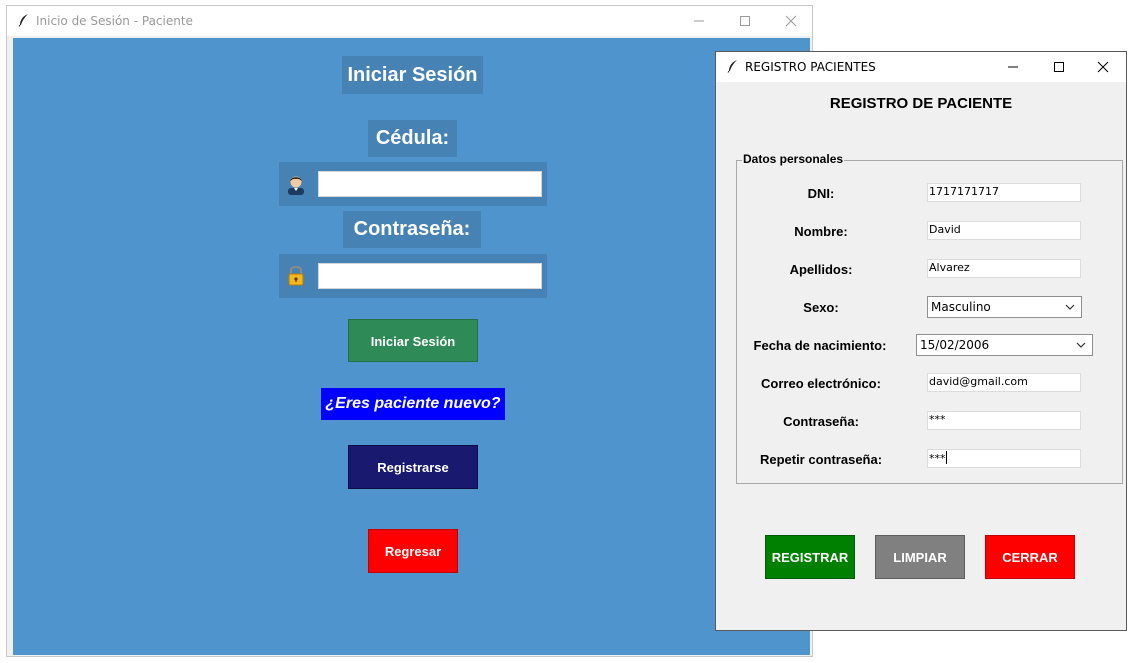 The width and height of the screenshot is (1131, 663). Describe the element at coordinates (1004, 307) in the screenshot. I see `sexo-select: Masculino` at that location.